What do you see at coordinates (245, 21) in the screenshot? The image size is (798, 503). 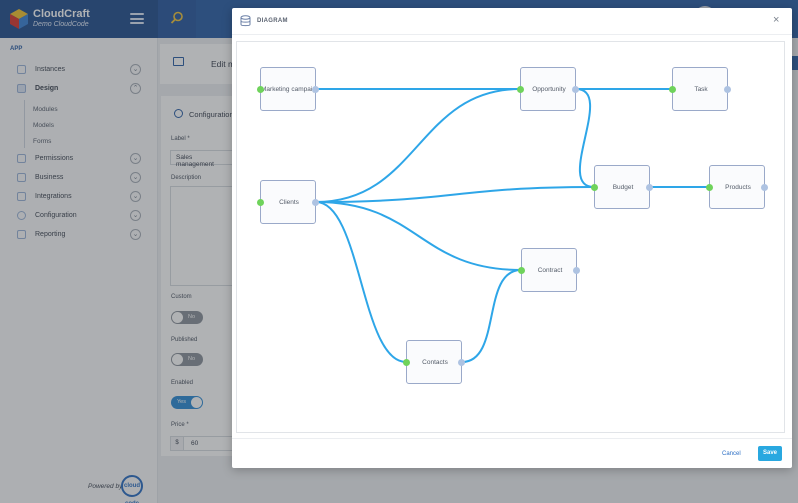 I see `database-icon` at bounding box center [245, 21].